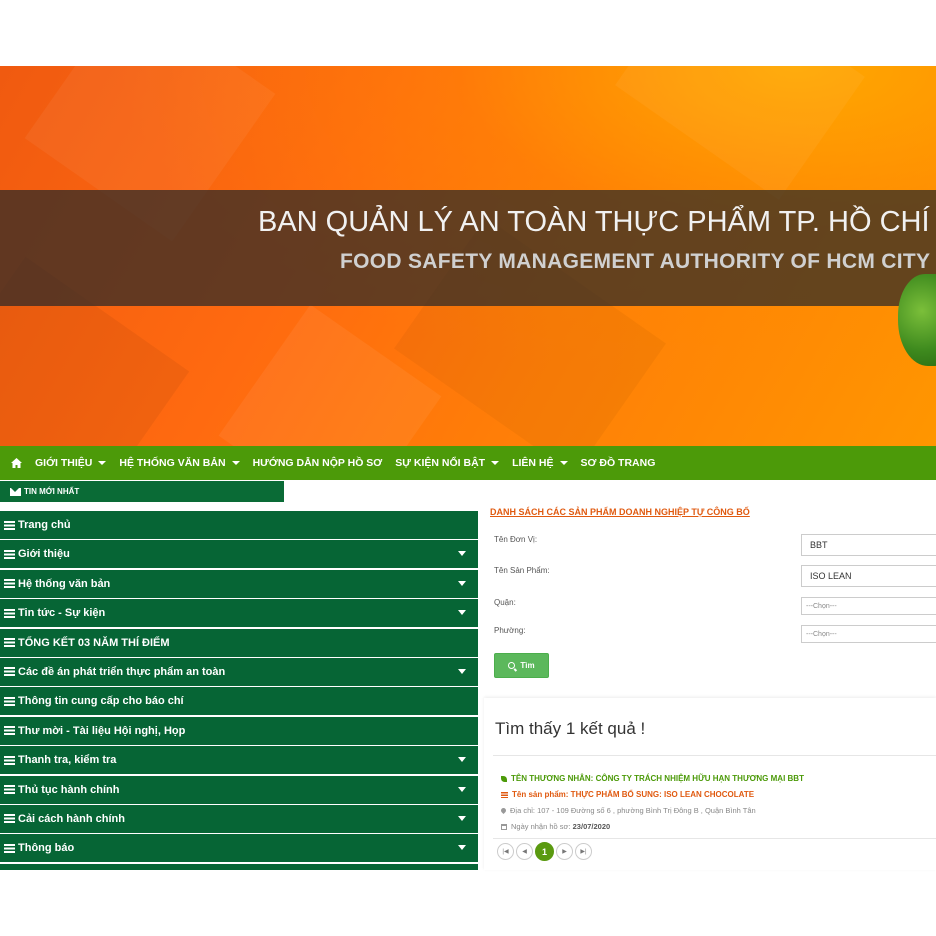 The width and height of the screenshot is (936, 936). Describe the element at coordinates (239, 789) in the screenshot. I see `sidebar-item-thu-tuc-hanh-chinh: Thủ tục hành chính` at that location.